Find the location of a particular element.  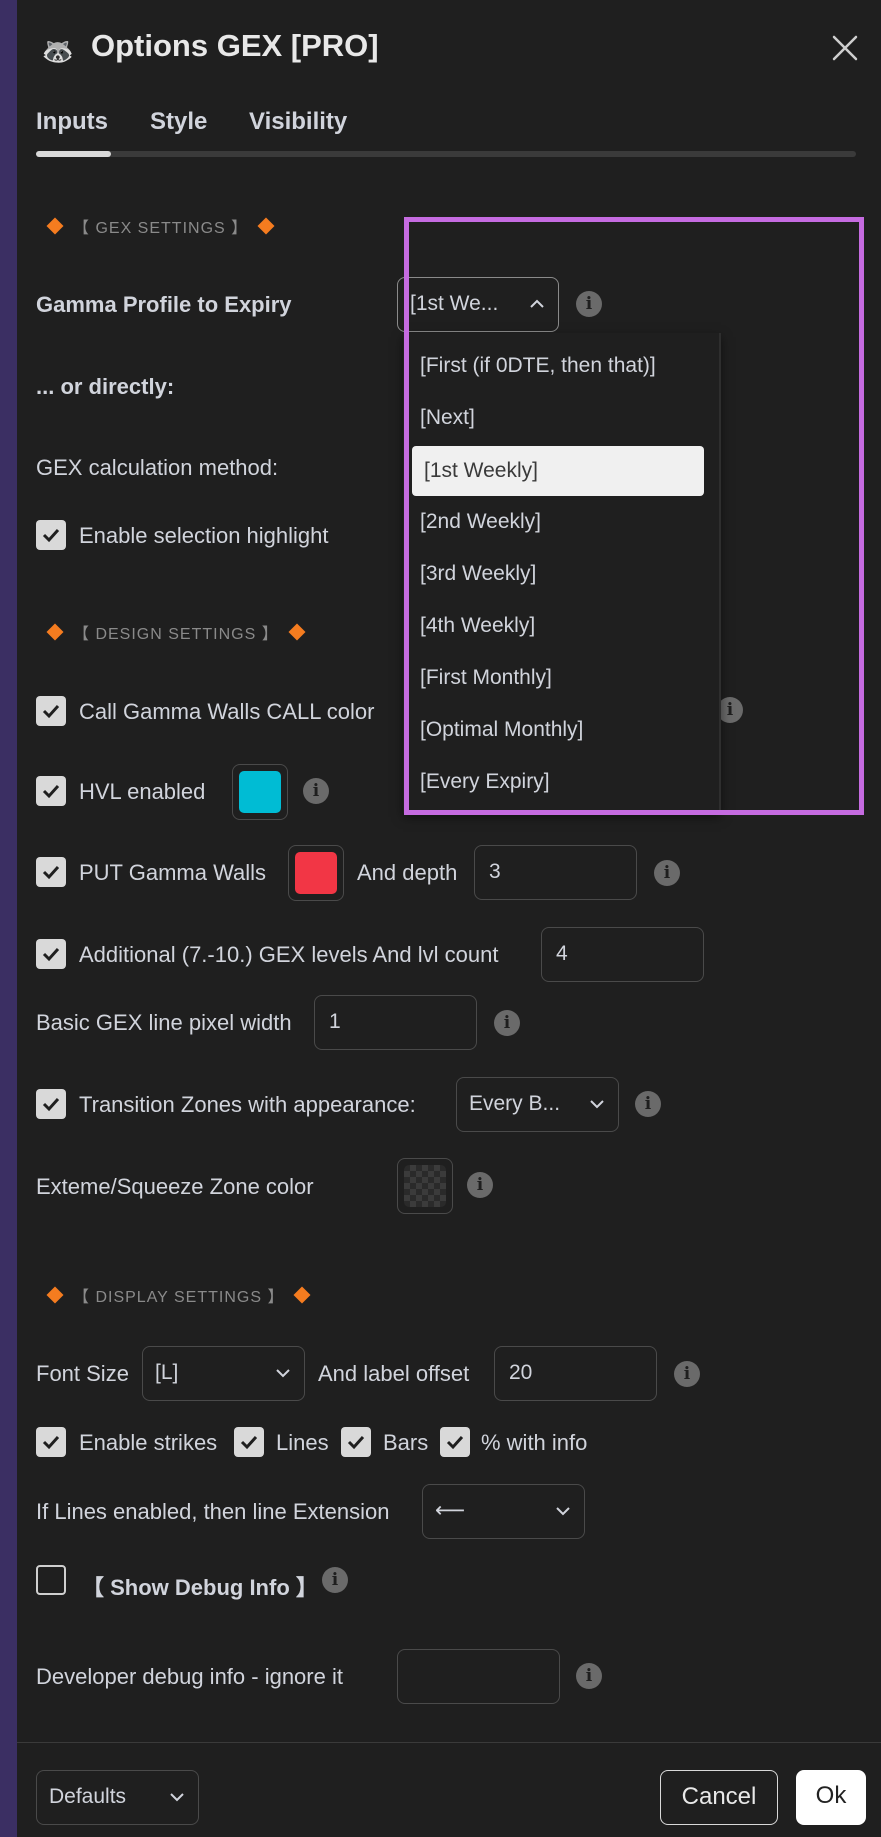

defaults-label: Defaults is located at coordinates (88, 1796).